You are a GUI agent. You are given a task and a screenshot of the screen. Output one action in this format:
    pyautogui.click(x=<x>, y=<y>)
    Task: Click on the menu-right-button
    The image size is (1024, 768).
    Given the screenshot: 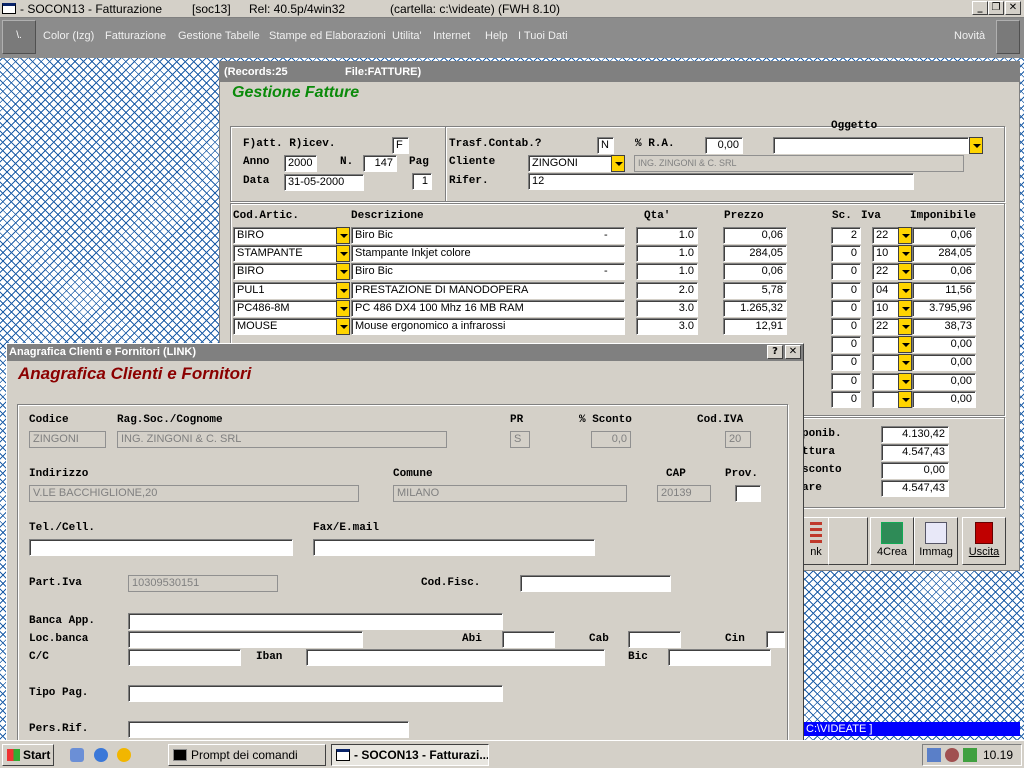 What is the action you would take?
    pyautogui.click(x=1008, y=37)
    